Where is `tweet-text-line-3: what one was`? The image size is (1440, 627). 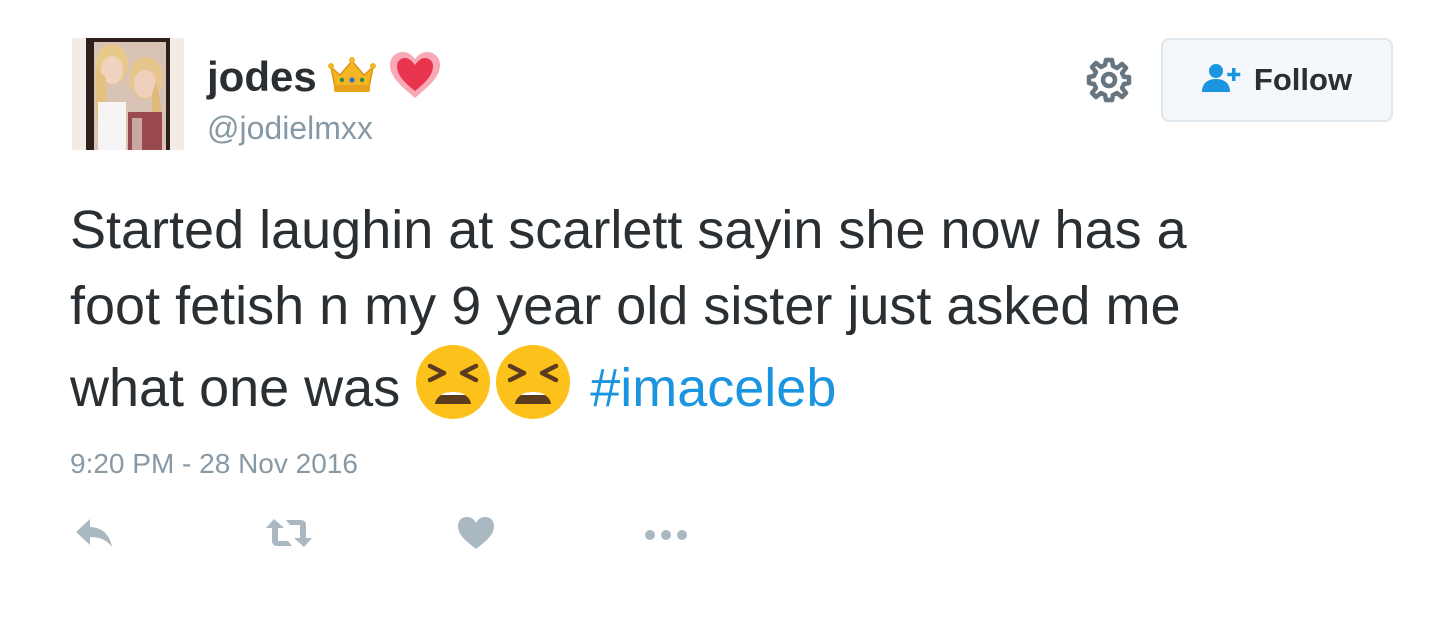
tweet-text-line-3: what one was is located at coordinates (235, 388).